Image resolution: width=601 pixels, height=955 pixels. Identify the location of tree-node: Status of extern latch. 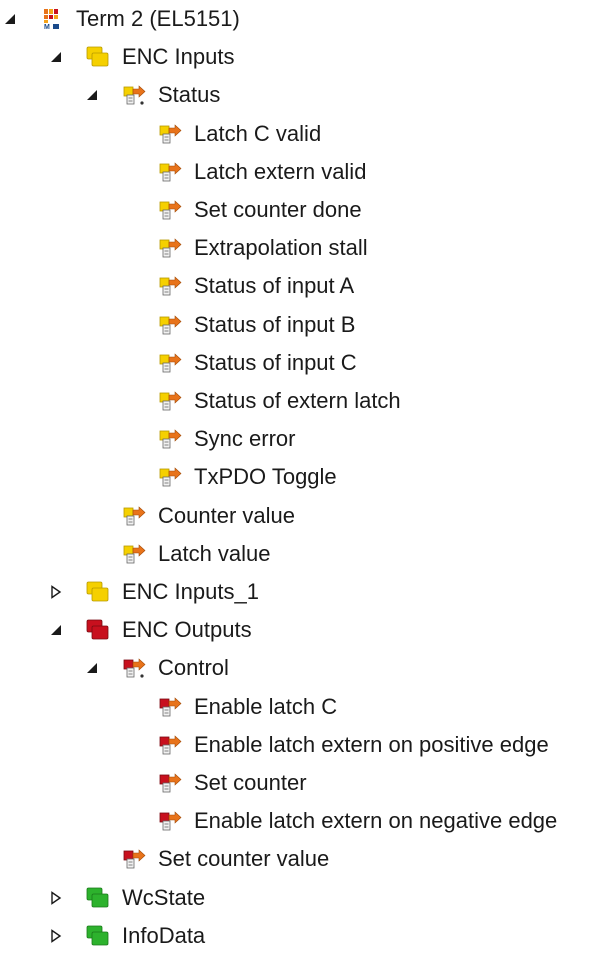
(300, 401).